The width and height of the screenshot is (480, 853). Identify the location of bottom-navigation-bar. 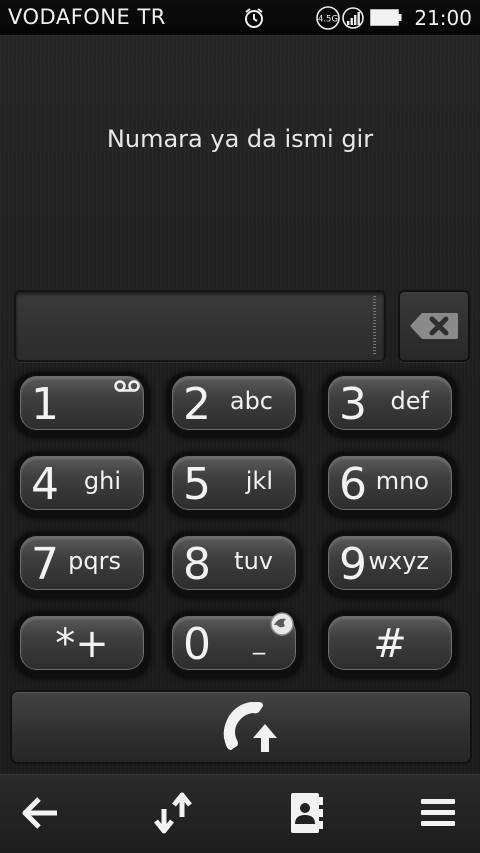
(240, 813).